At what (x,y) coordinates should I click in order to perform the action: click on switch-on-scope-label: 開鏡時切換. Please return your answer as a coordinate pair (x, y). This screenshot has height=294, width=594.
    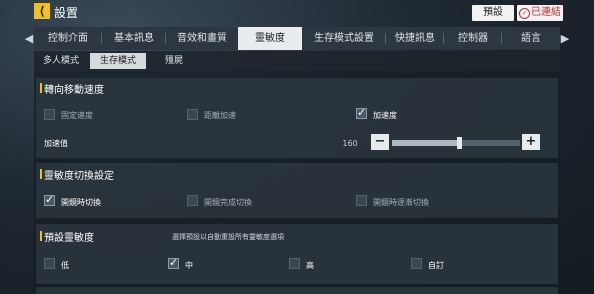
    Looking at the image, I should click on (81, 202).